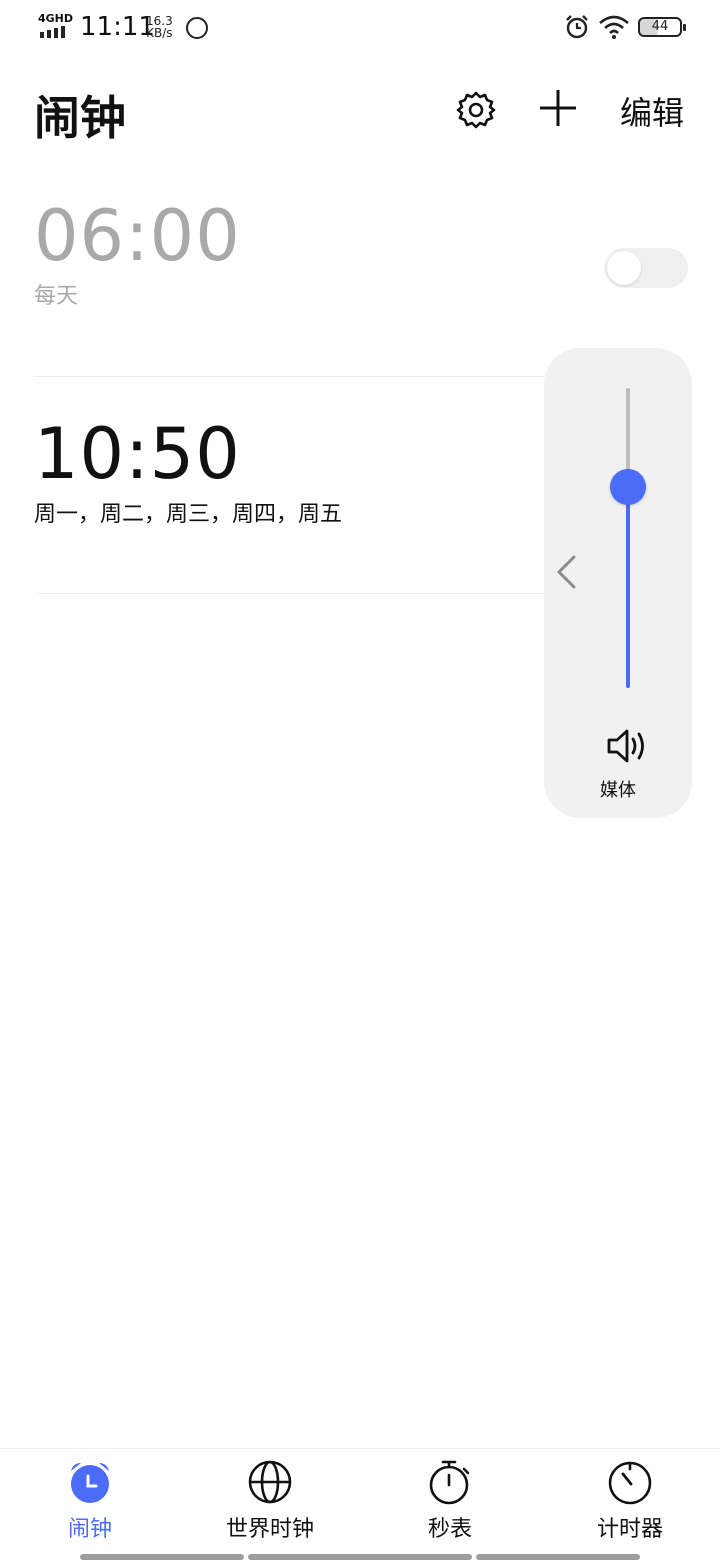 The height and width of the screenshot is (1560, 720). What do you see at coordinates (56, 296) in the screenshot?
I see `alarm-repeat: 每天` at bounding box center [56, 296].